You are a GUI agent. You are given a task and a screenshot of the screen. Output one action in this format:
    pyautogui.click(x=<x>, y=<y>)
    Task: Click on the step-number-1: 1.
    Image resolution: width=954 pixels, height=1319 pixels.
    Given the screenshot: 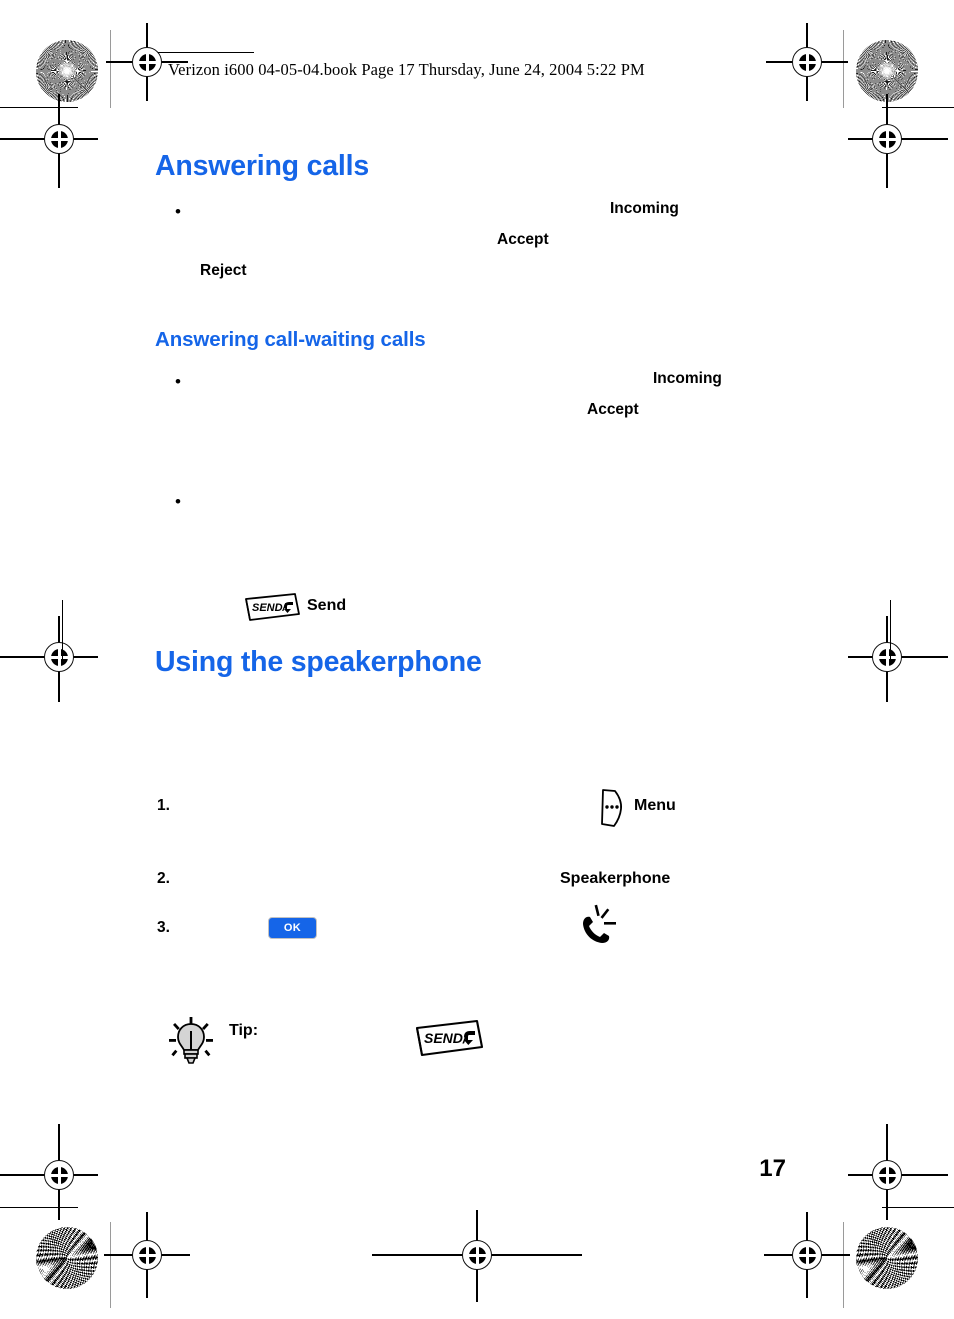 What is the action you would take?
    pyautogui.click(x=163, y=805)
    